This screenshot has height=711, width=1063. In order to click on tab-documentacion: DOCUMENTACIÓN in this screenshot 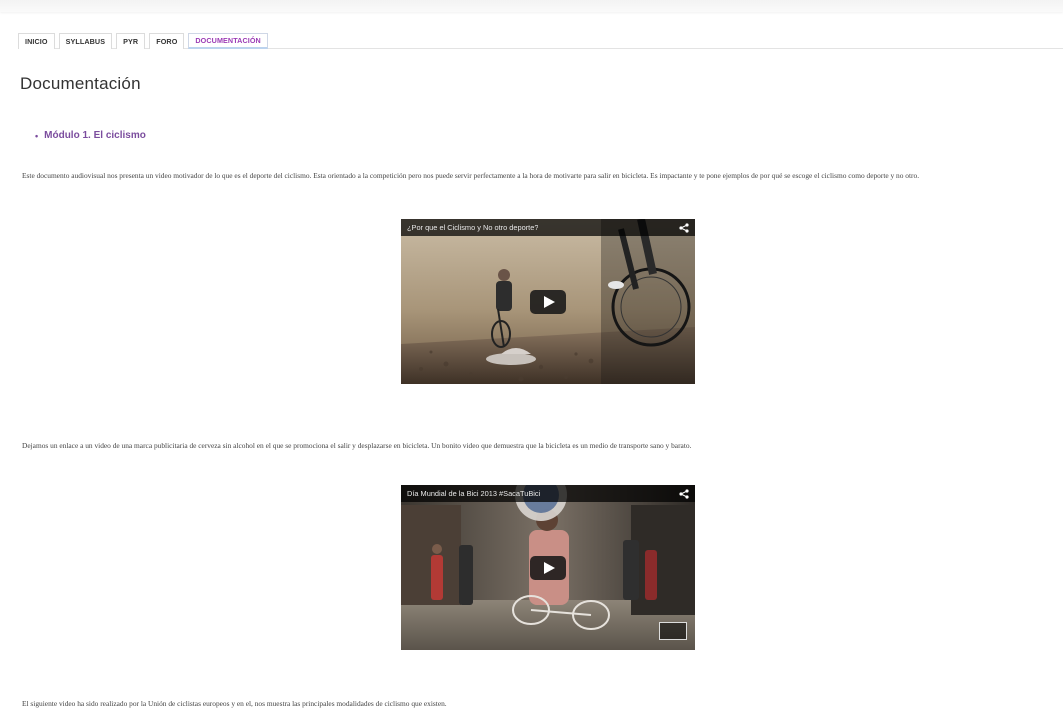, I will do `click(228, 41)`.